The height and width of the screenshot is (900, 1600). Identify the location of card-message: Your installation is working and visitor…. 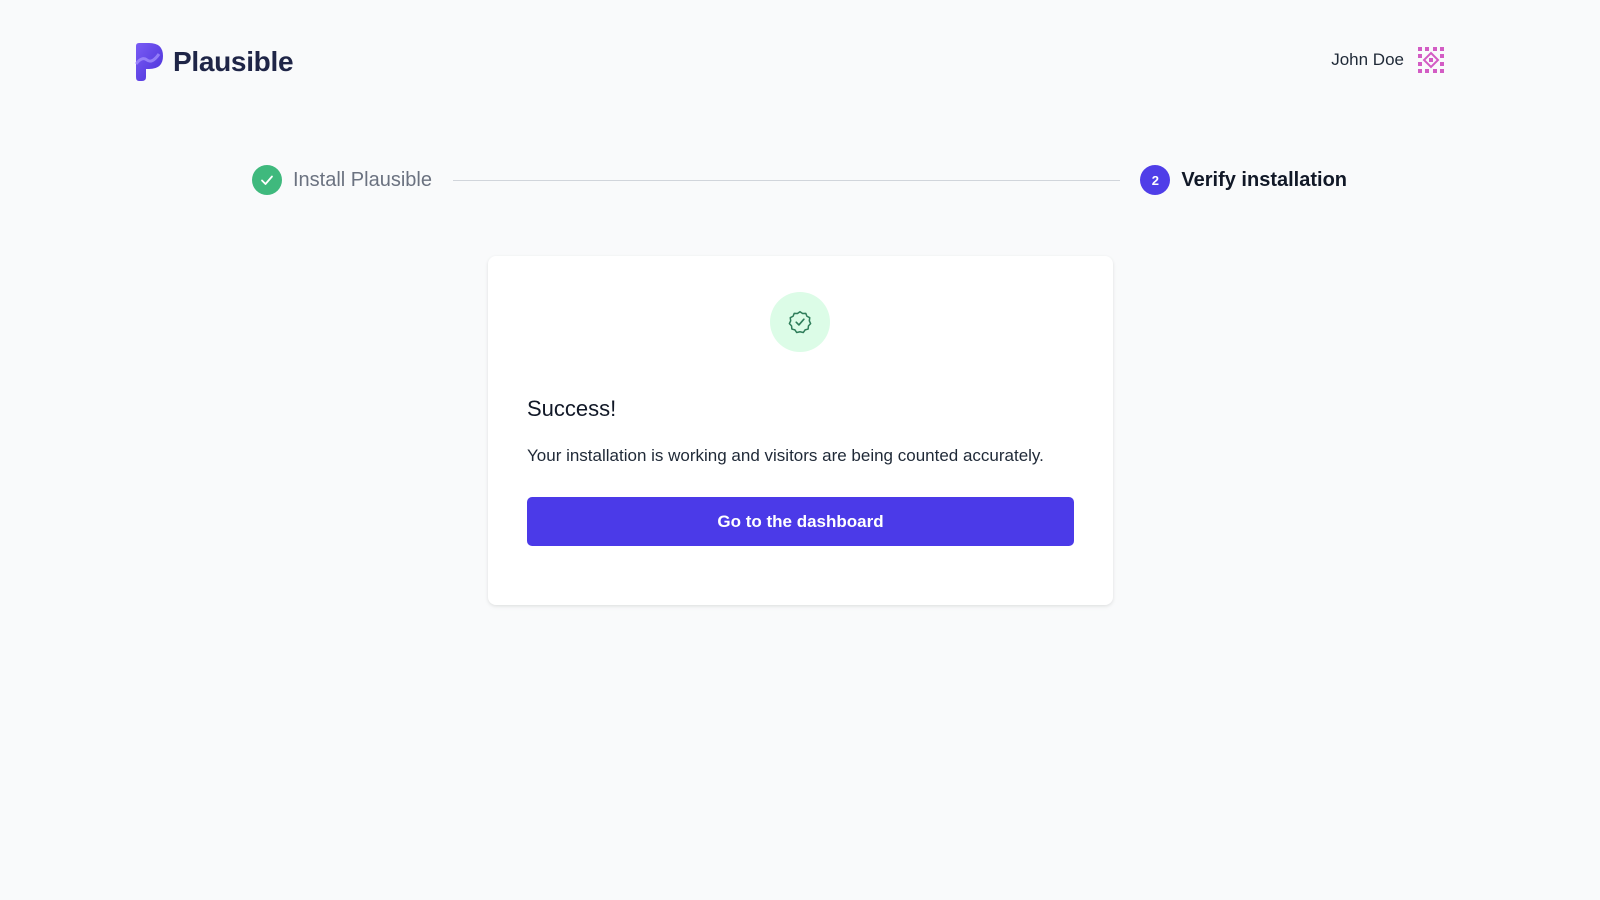
(785, 455).